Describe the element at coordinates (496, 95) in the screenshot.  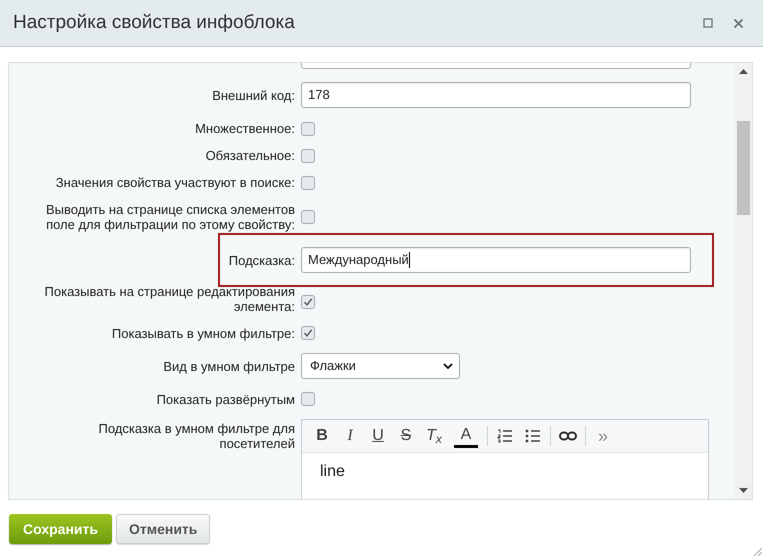
I see `text-field: 178` at that location.